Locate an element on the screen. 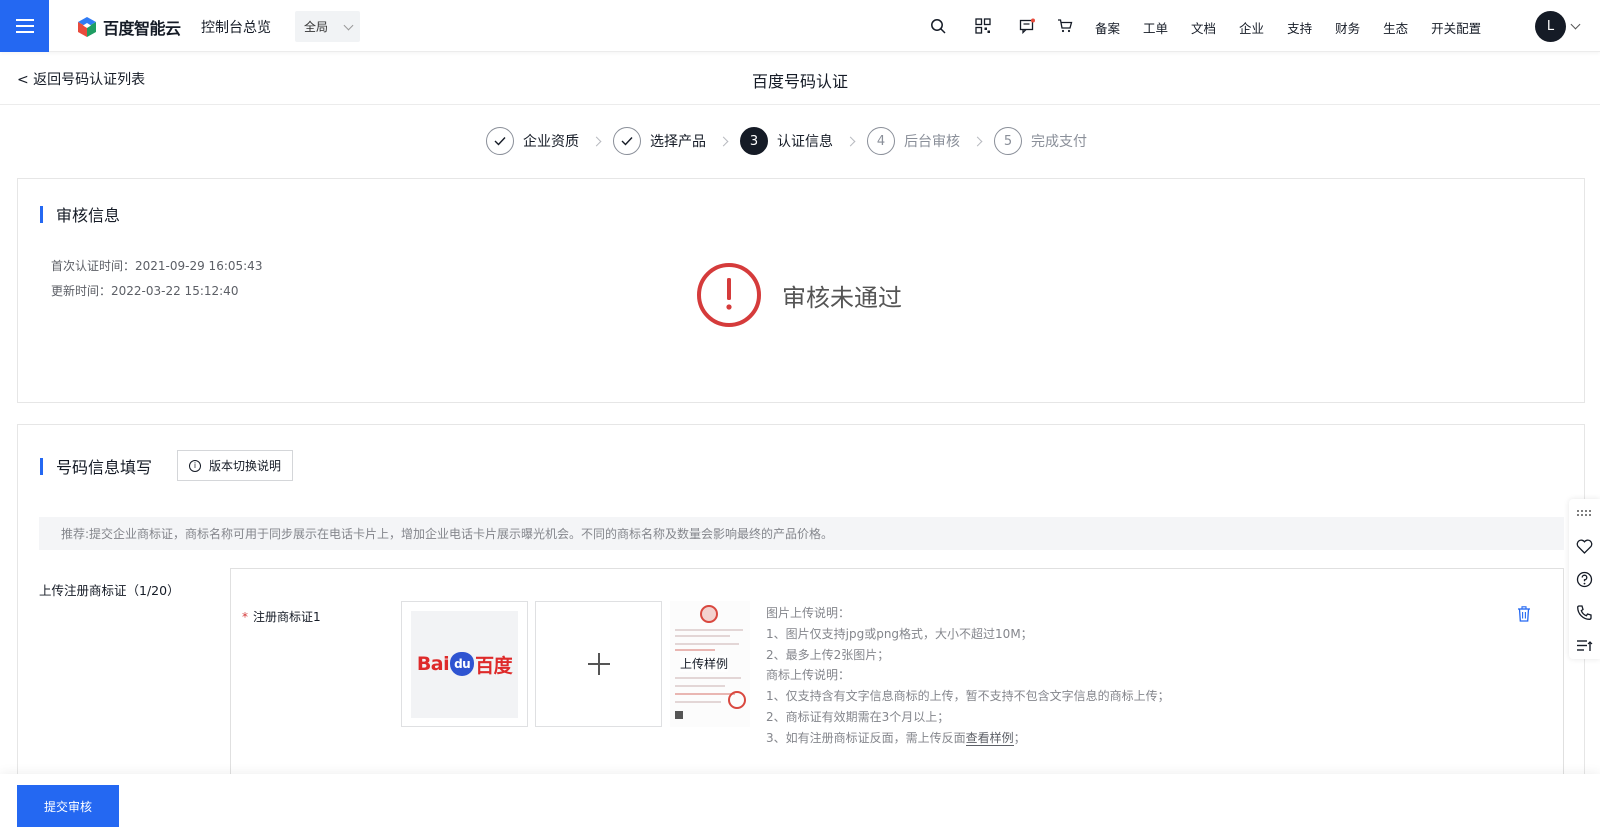 The height and width of the screenshot is (834, 1600). menu-button is located at coordinates (24, 26).